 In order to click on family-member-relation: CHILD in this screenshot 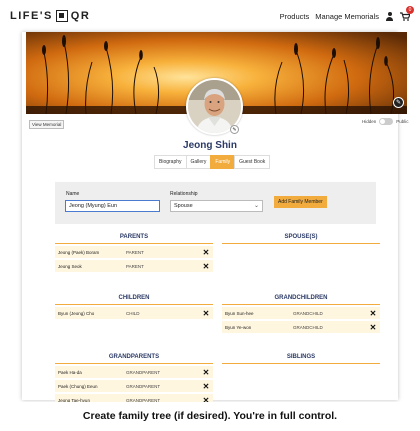, I will do `click(133, 313)`.